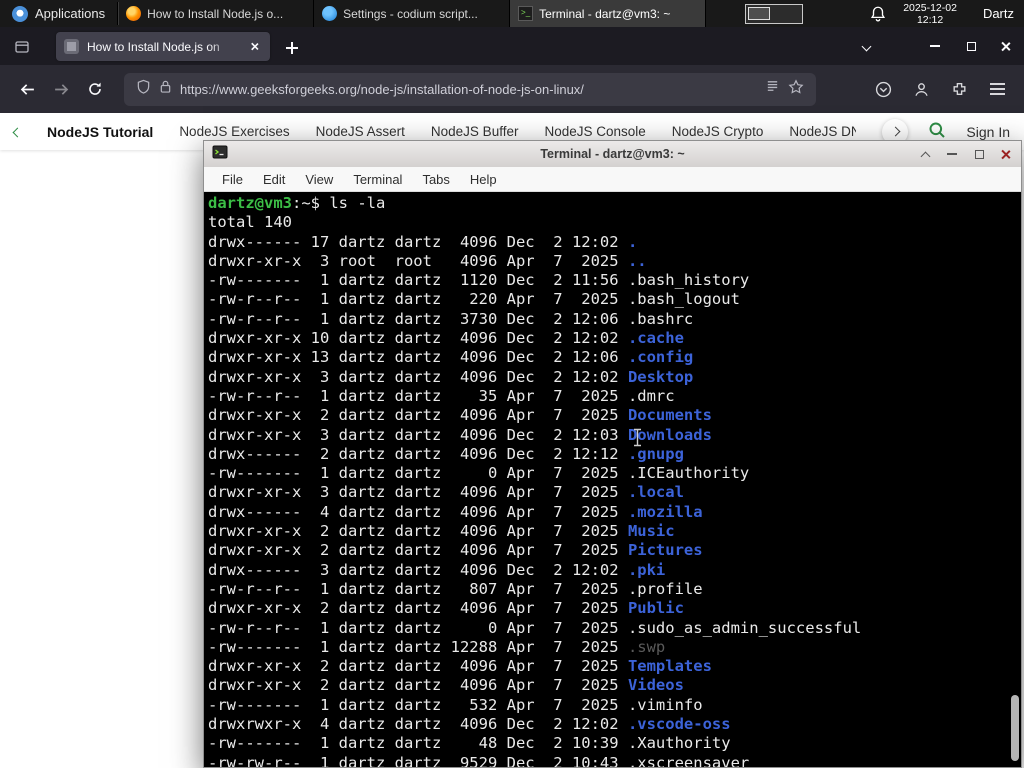 Image resolution: width=1024 pixels, height=768 pixels. I want to click on file-name: .., so click(637, 260).